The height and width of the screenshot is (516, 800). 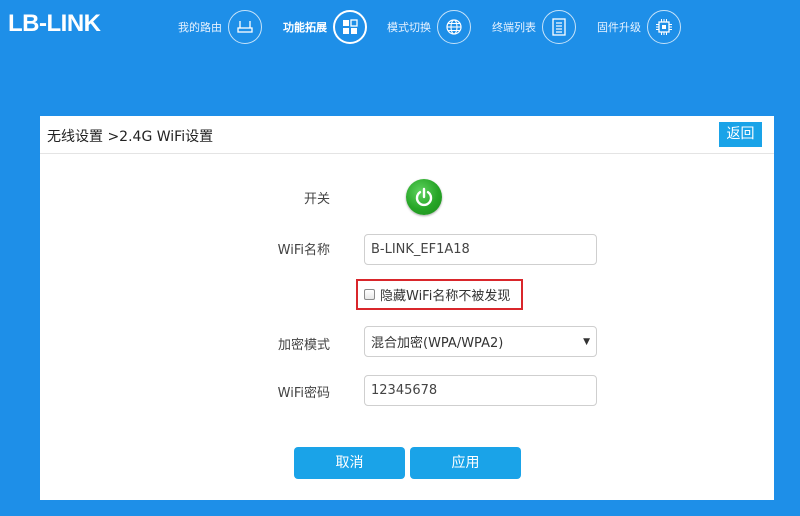 I want to click on password-input, so click(x=480, y=390).